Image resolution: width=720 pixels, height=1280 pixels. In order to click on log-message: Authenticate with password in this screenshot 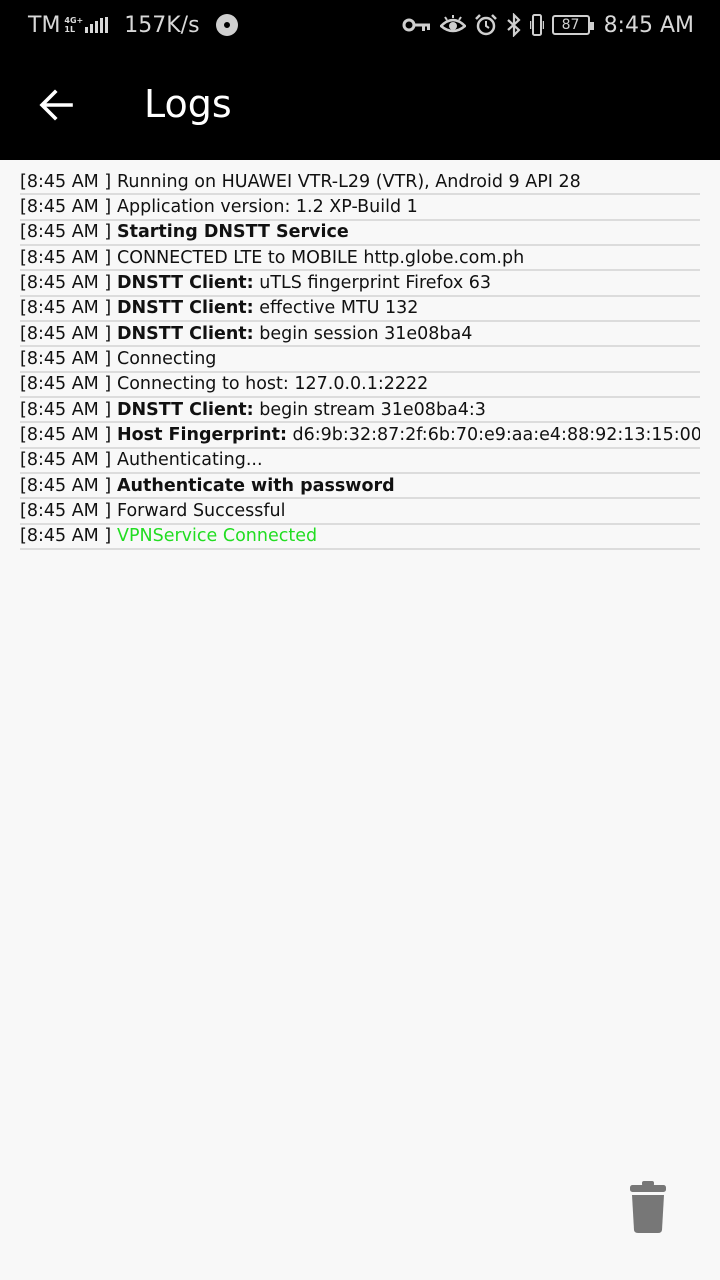, I will do `click(256, 486)`.